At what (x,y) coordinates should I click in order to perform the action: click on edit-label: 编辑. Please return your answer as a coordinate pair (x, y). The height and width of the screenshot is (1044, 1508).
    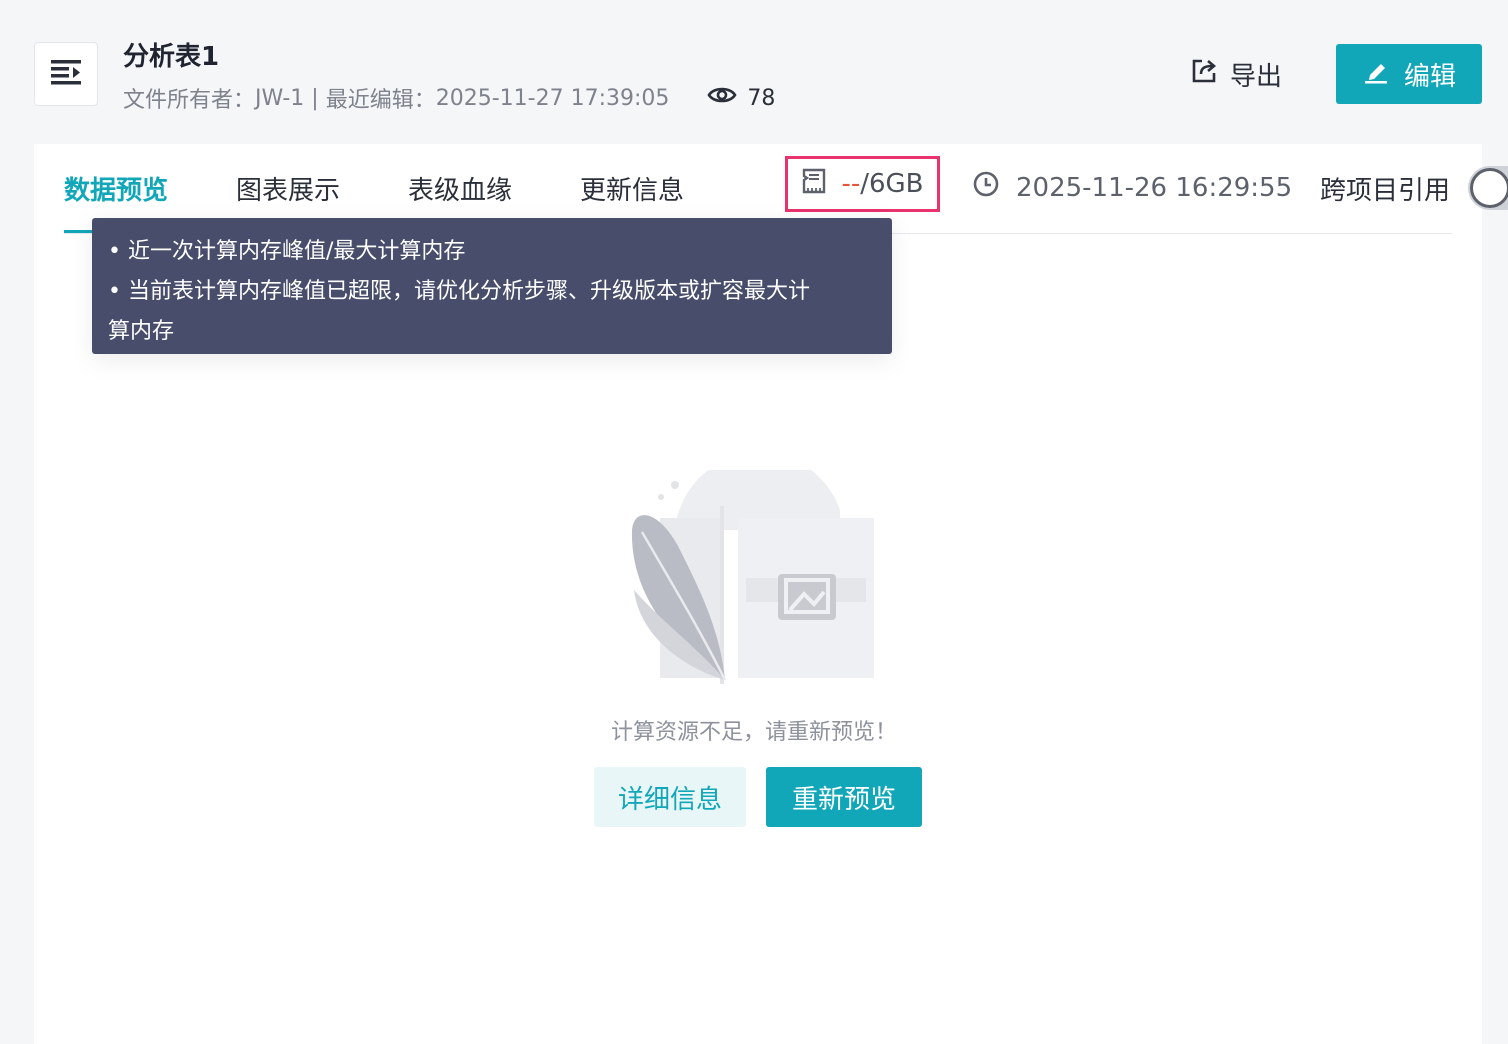
    Looking at the image, I should click on (1429, 76).